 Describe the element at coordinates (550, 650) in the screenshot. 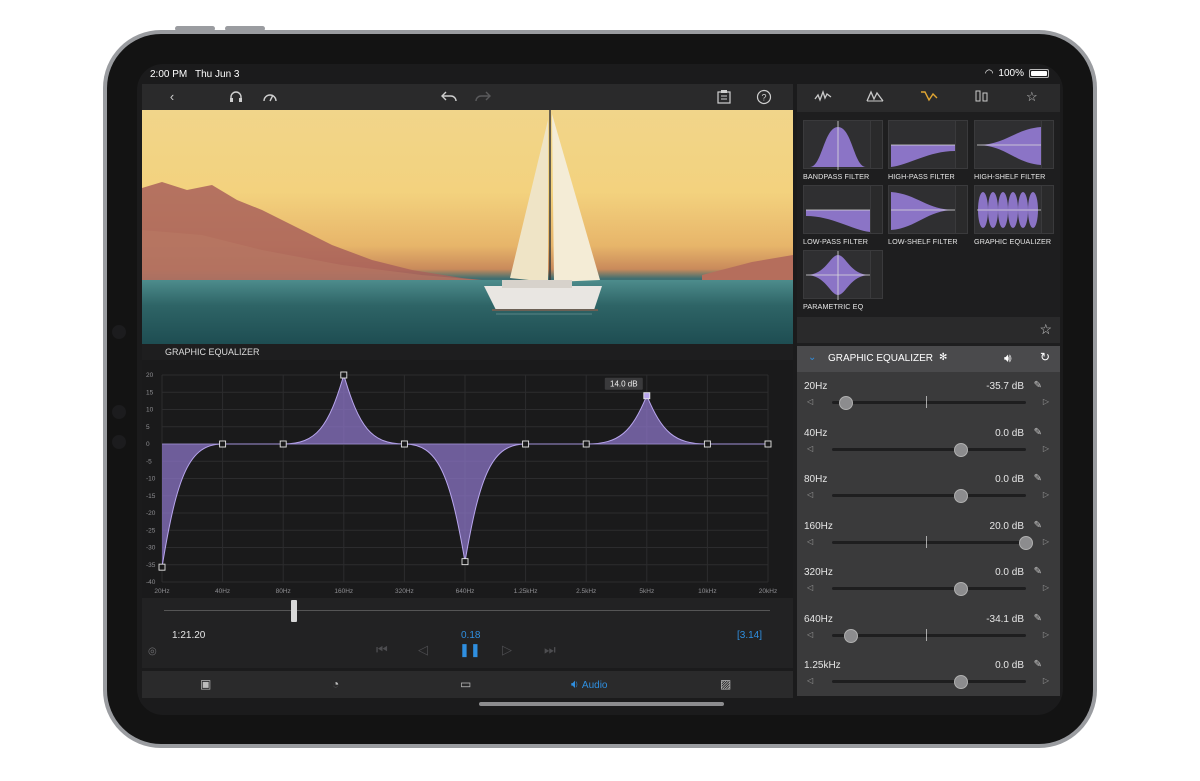

I see `skip-end-icon: ⏭` at that location.